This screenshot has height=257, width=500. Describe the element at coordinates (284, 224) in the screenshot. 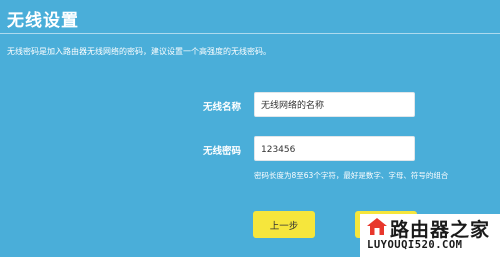

I see `prev-step-button: 上一步` at that location.